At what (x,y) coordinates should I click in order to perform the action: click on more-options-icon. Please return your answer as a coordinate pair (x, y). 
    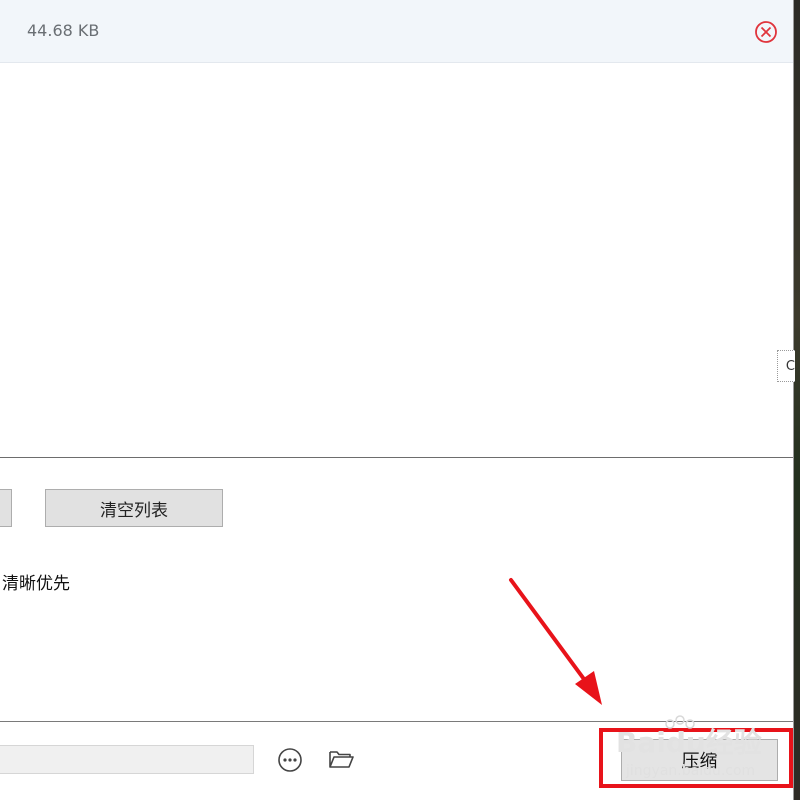
    Looking at the image, I should click on (290, 760).